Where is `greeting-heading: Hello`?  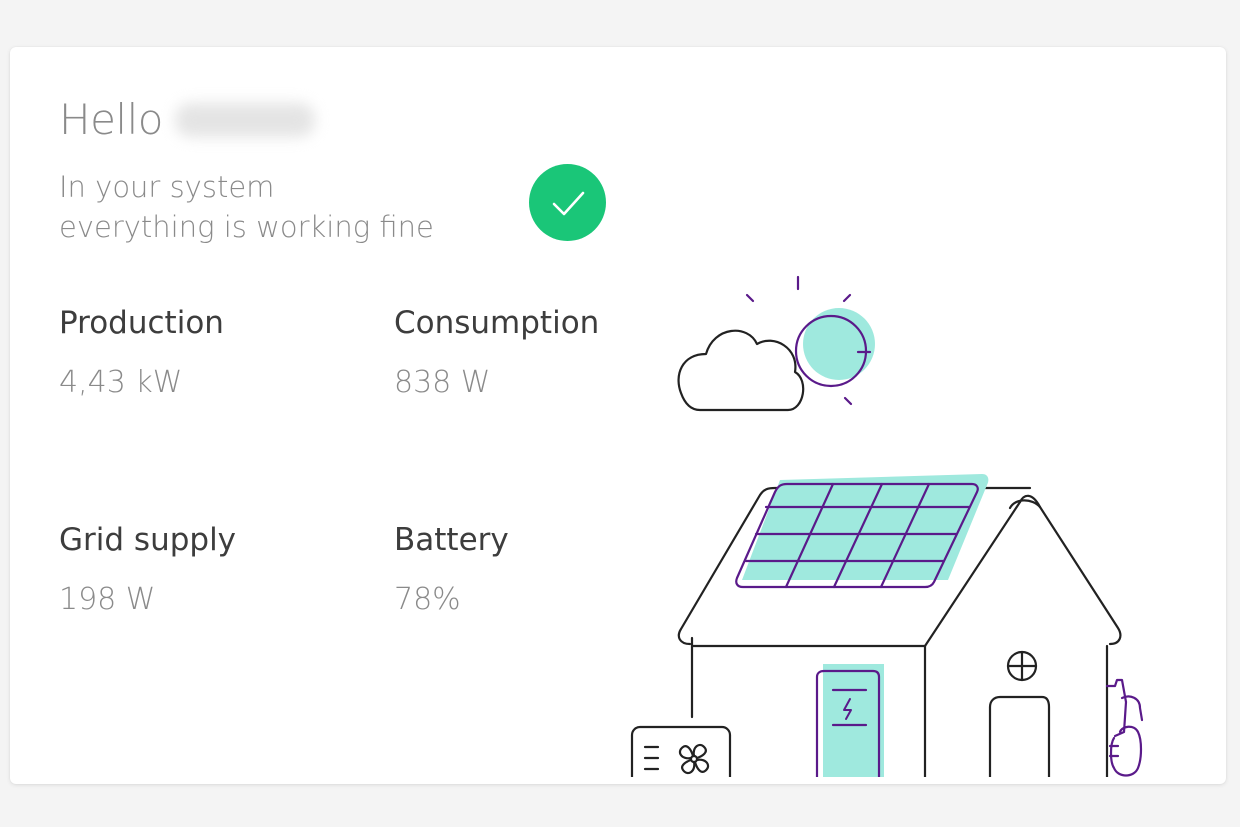 greeting-heading: Hello is located at coordinates (187, 119).